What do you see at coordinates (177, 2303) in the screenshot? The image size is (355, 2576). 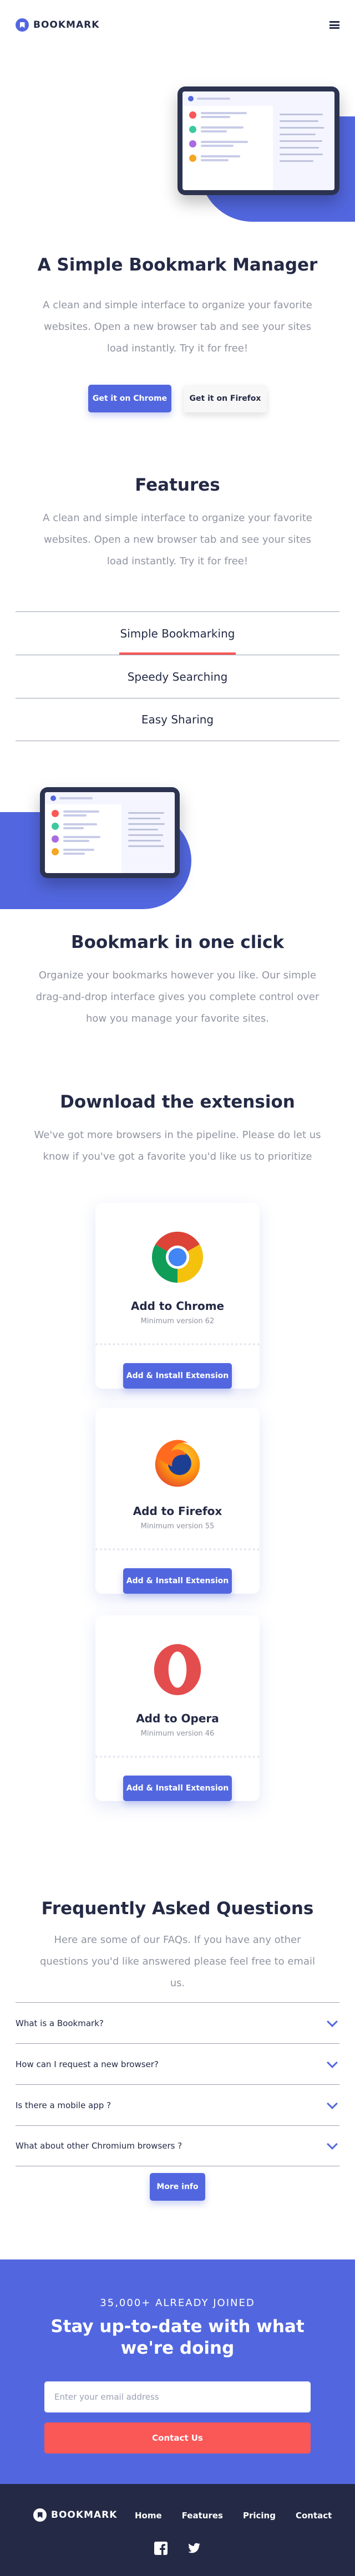 I see `joined-count: 35,000+ ALREADY JOINED` at bounding box center [177, 2303].